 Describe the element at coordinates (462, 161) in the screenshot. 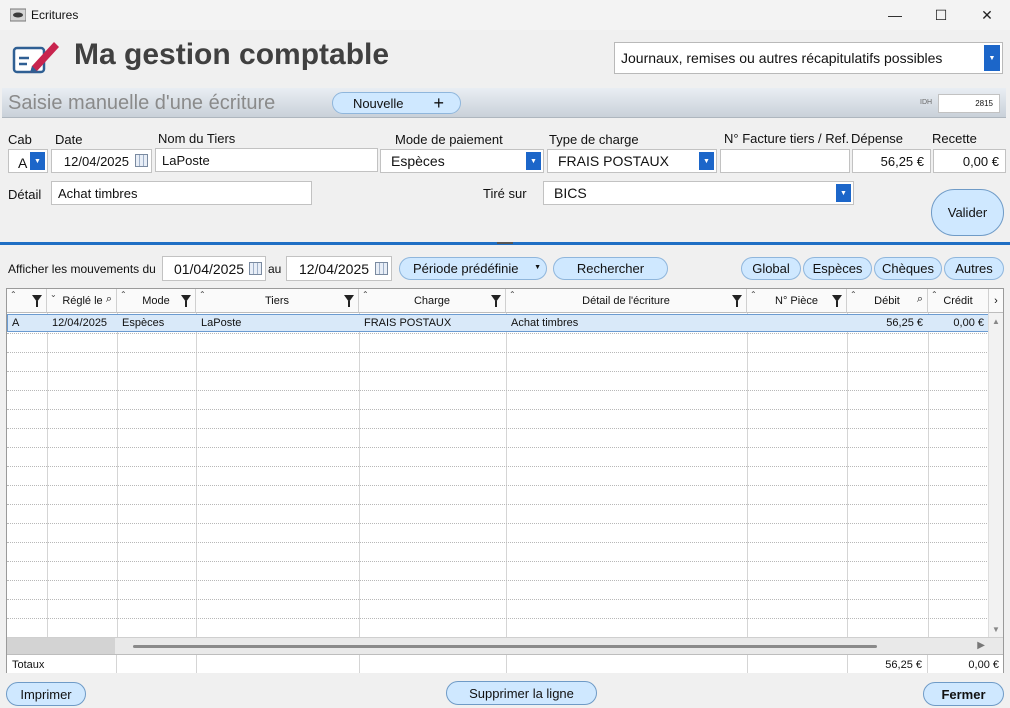

I see `payment-mode-select: Espèces ▼` at that location.